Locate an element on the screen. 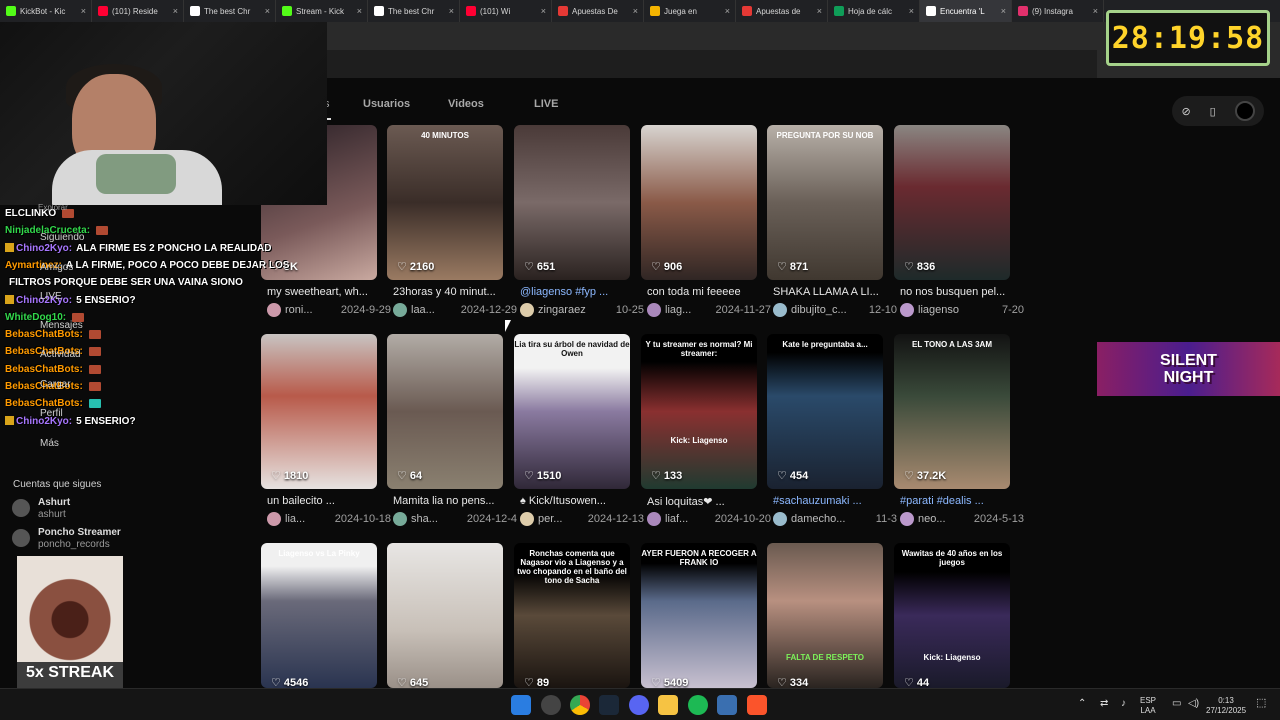 The height and width of the screenshot is (720, 1280). mic-icon: ♪ is located at coordinates (1123, 704).